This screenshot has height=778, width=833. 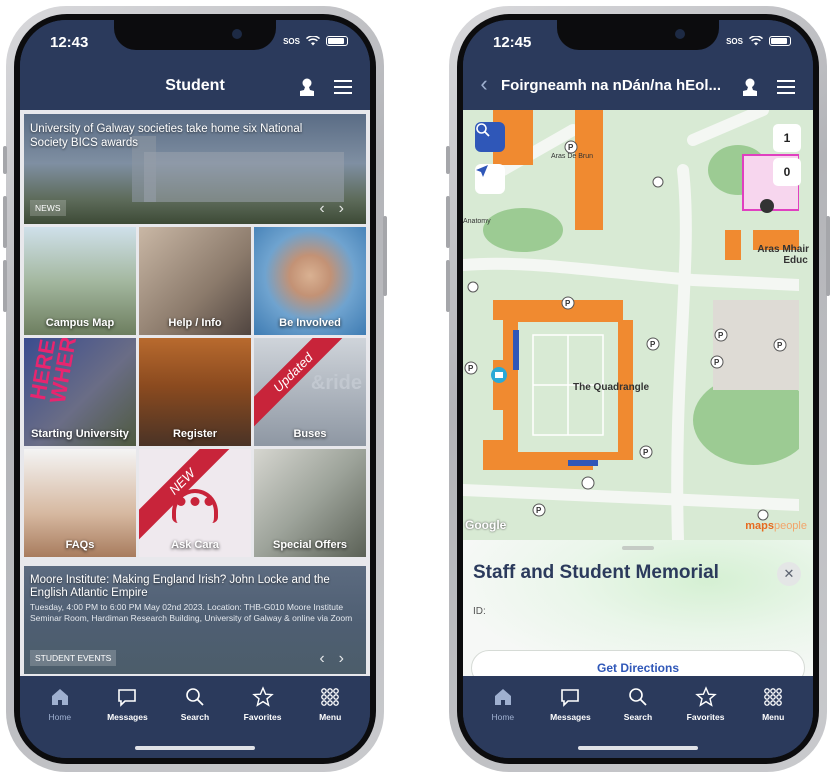 I want to click on status-icons: SOS, so click(x=315, y=41).